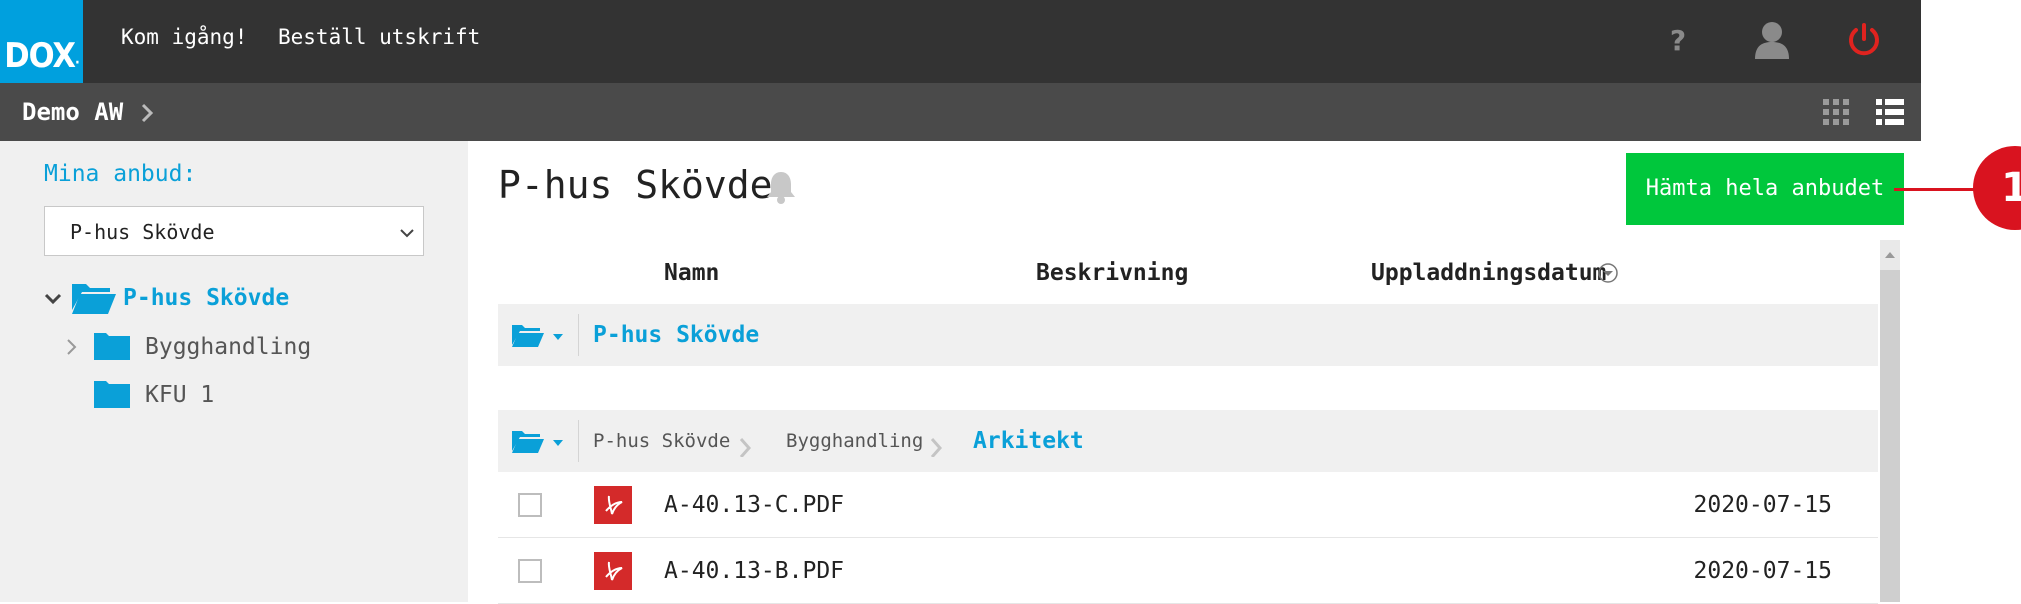  What do you see at coordinates (1891, 113) in the screenshot?
I see `list-view-icon` at bounding box center [1891, 113].